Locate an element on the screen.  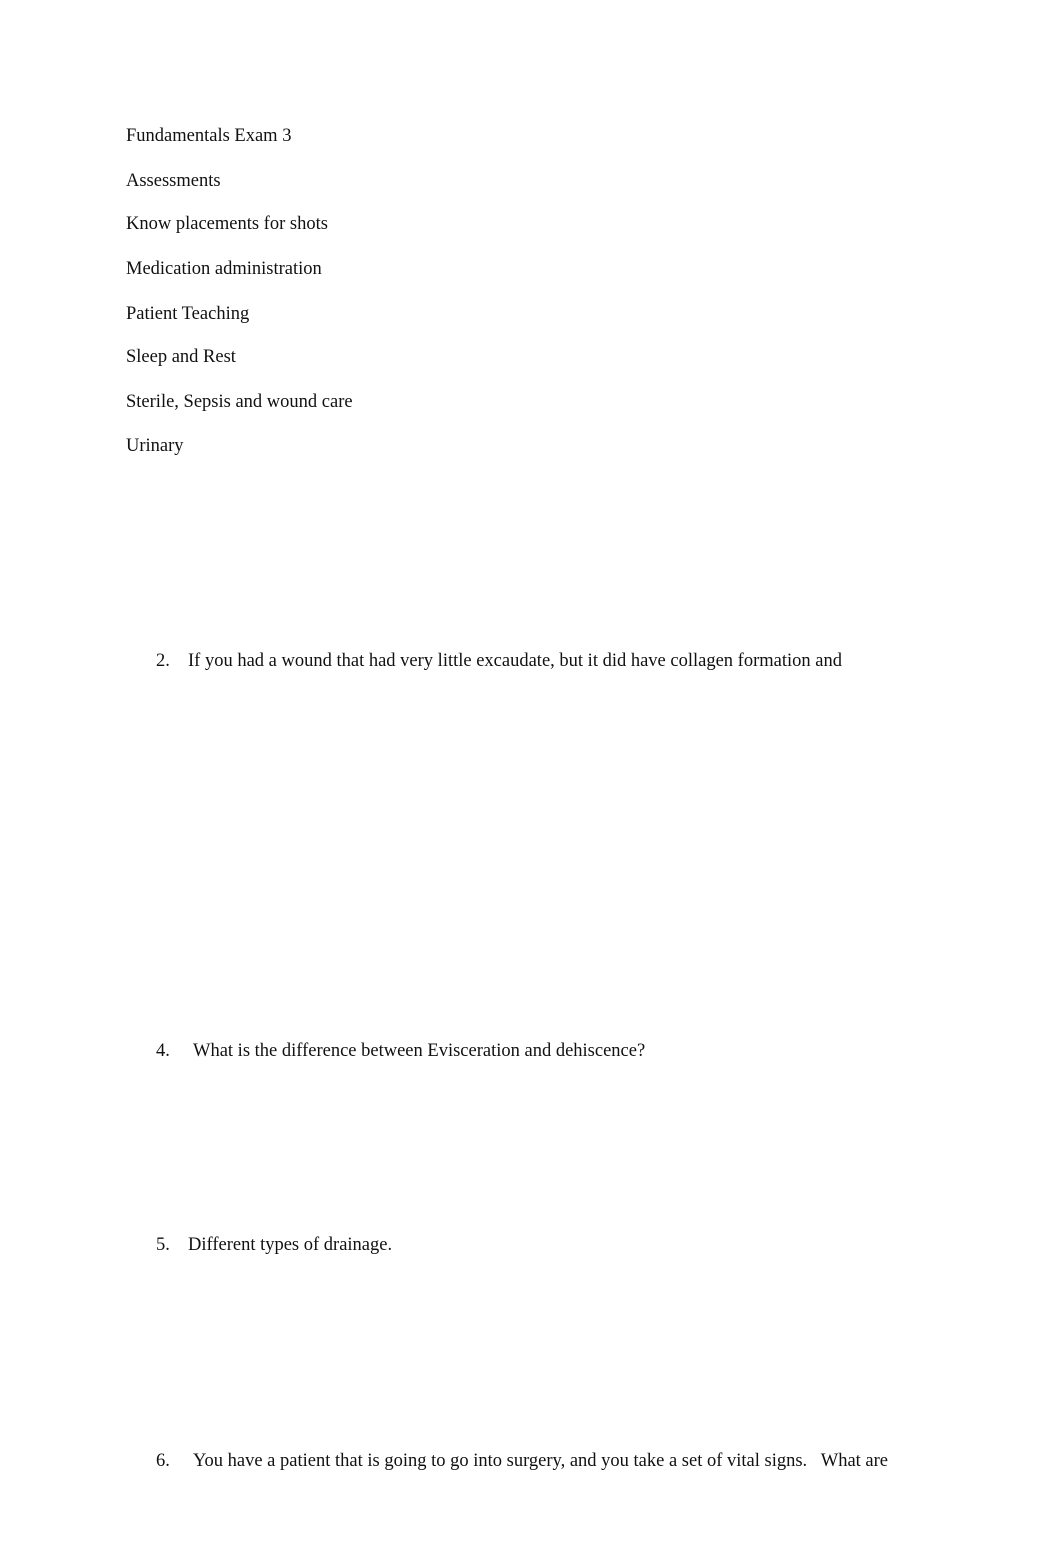
topic-item: Sterile, Sepsis and wound care is located at coordinates (239, 402).